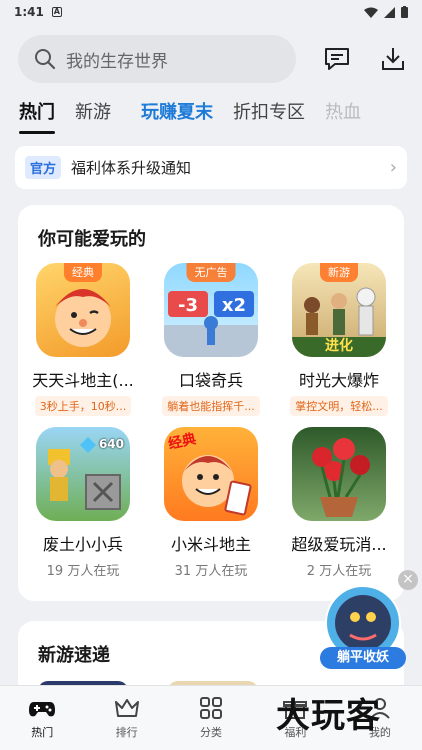 Image resolution: width=422 pixels, height=750 pixels. I want to click on search-icon, so click(45, 59).